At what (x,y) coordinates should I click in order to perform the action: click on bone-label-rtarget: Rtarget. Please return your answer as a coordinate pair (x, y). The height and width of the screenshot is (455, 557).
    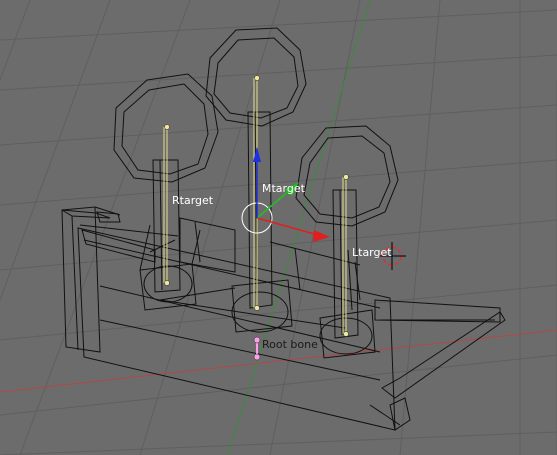
    Looking at the image, I should click on (193, 200).